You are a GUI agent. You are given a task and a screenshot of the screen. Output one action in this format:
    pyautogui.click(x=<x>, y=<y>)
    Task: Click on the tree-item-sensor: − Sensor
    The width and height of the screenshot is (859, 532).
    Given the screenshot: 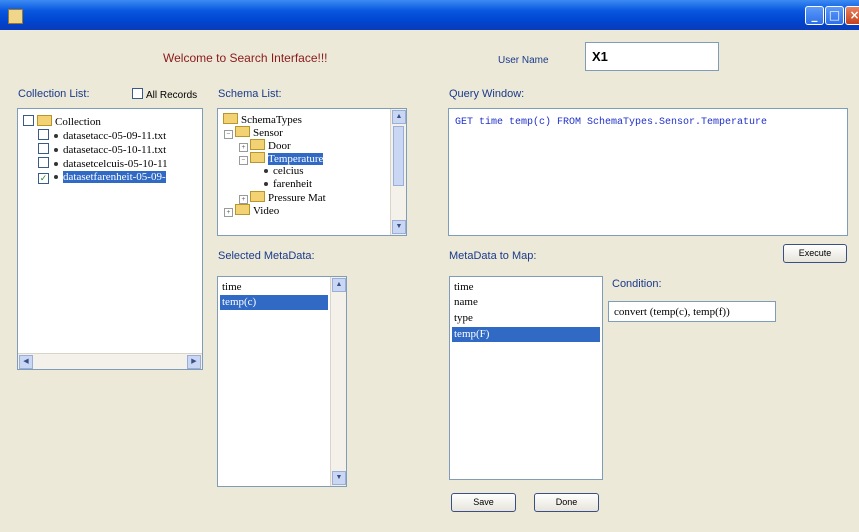 What is the action you would take?
    pyautogui.click(x=253, y=132)
    